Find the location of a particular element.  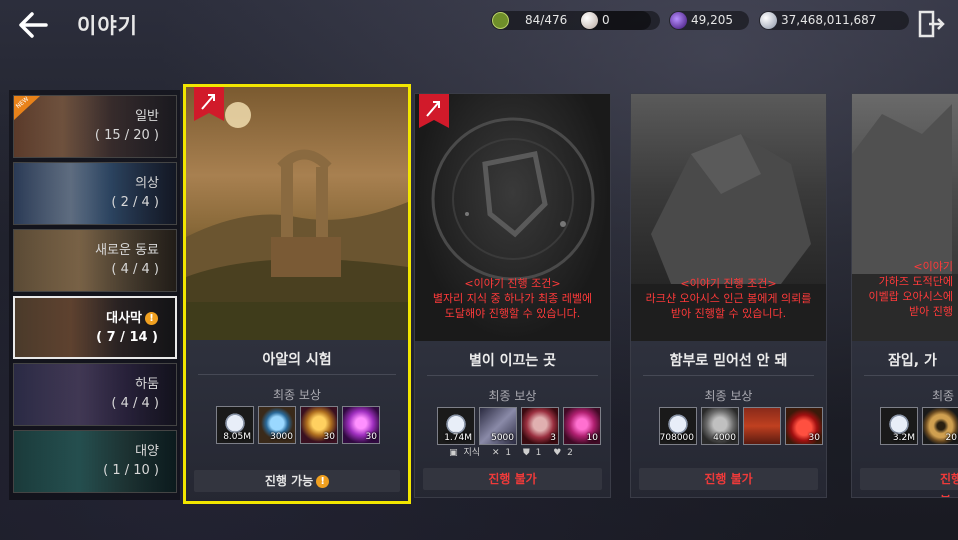

card-title: 잠입, 가 is located at coordinates (912, 361).